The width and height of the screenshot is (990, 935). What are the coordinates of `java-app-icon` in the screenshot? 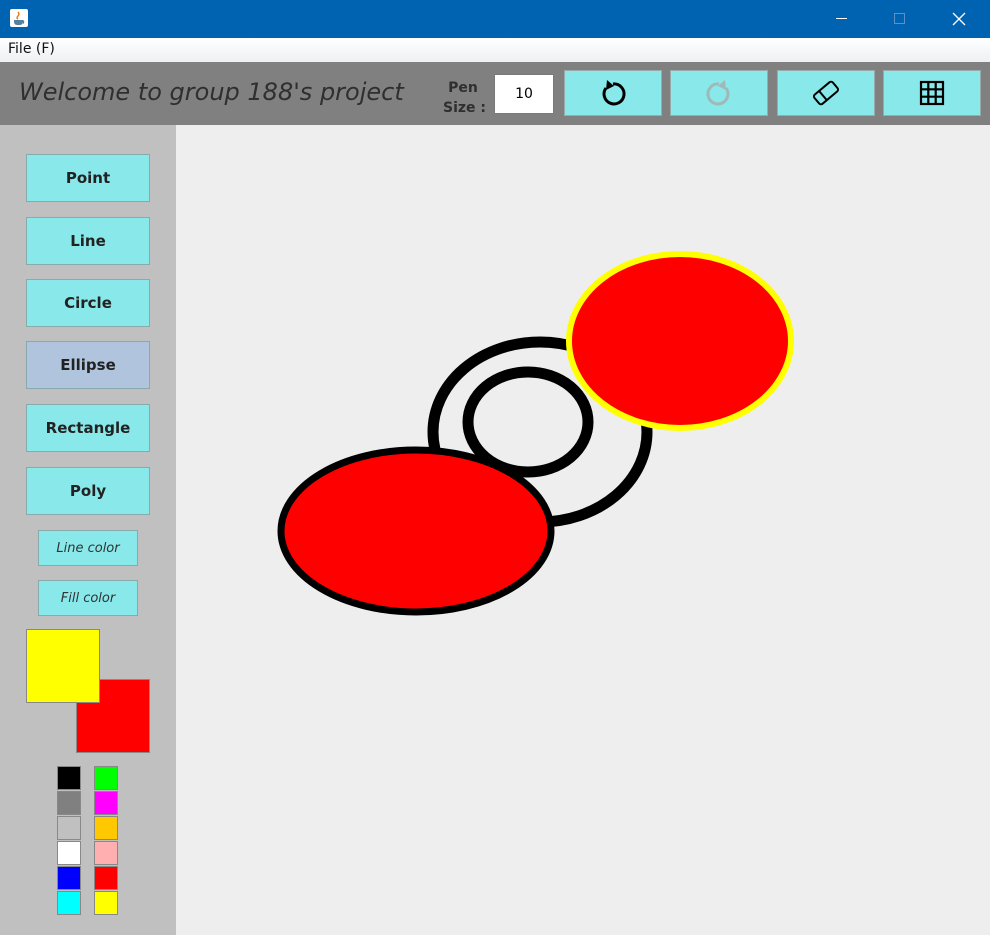 It's located at (19, 18).